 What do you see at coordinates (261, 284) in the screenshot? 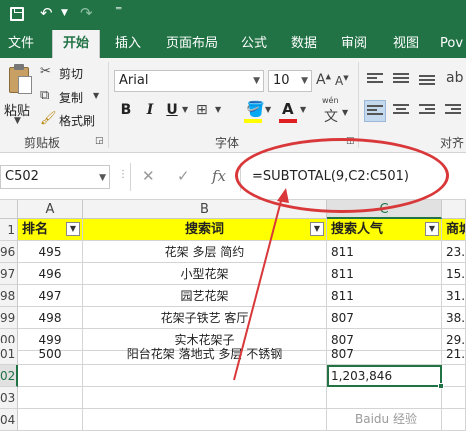
I see `annotation-arrow` at bounding box center [261, 284].